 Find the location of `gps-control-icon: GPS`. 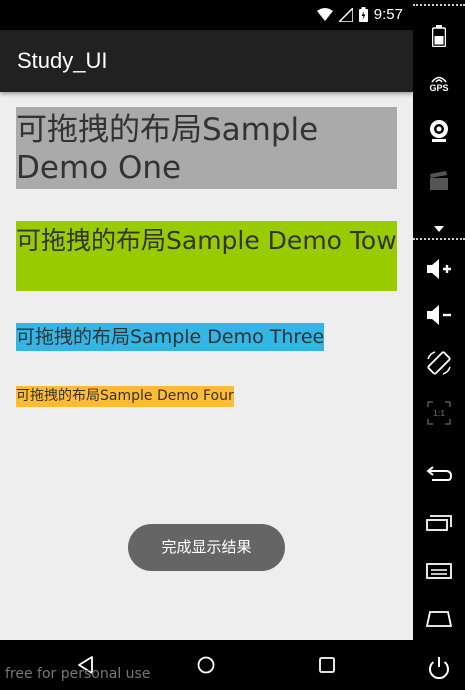

gps-control-icon: GPS is located at coordinates (439, 83).